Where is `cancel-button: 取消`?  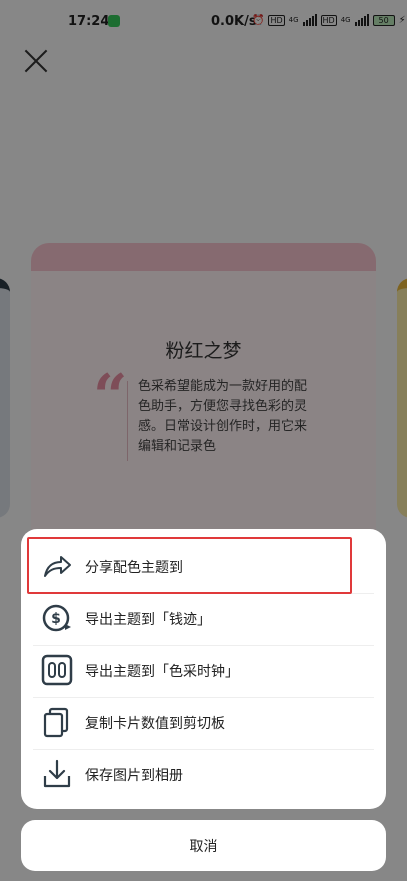 cancel-button: 取消 is located at coordinates (203, 845).